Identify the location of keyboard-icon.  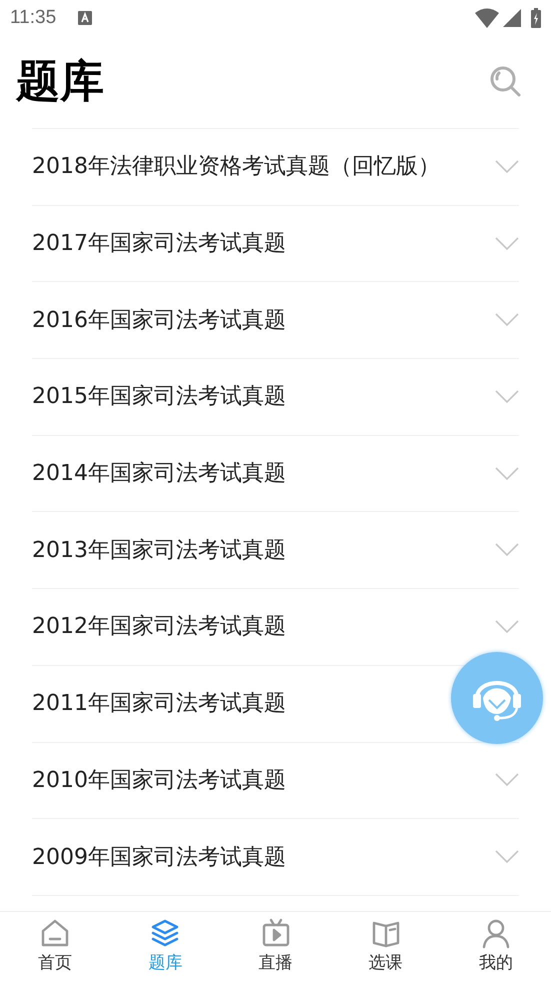
(85, 18).